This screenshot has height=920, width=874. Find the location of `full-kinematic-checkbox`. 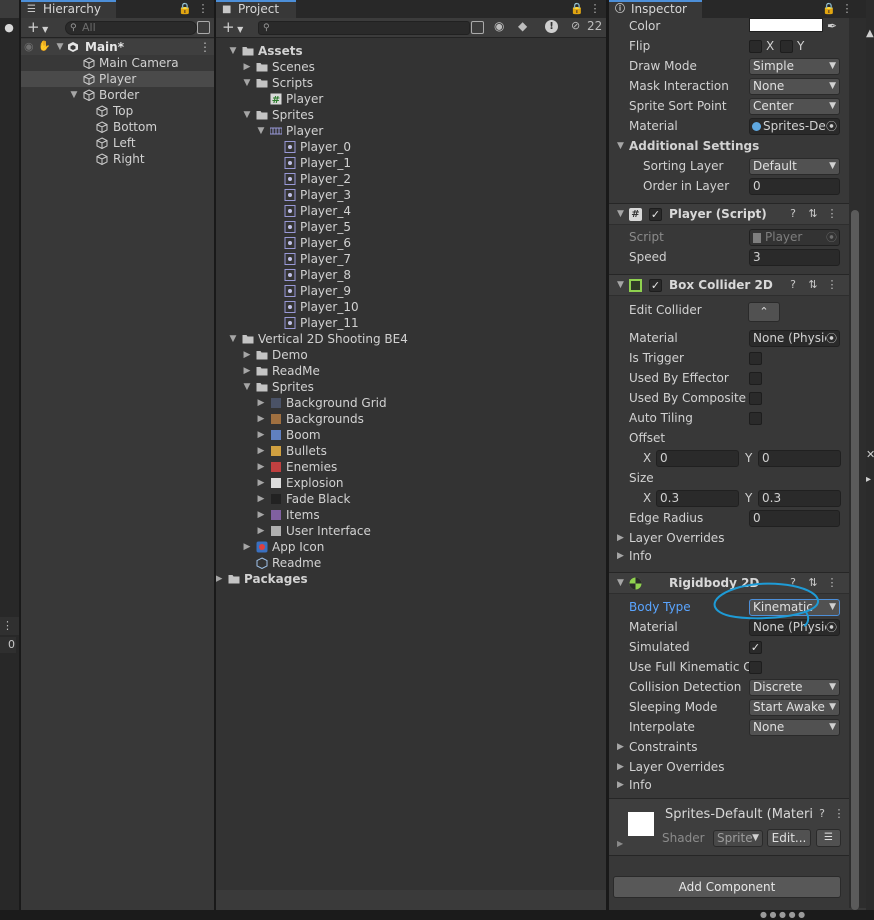

full-kinematic-checkbox is located at coordinates (755, 667).